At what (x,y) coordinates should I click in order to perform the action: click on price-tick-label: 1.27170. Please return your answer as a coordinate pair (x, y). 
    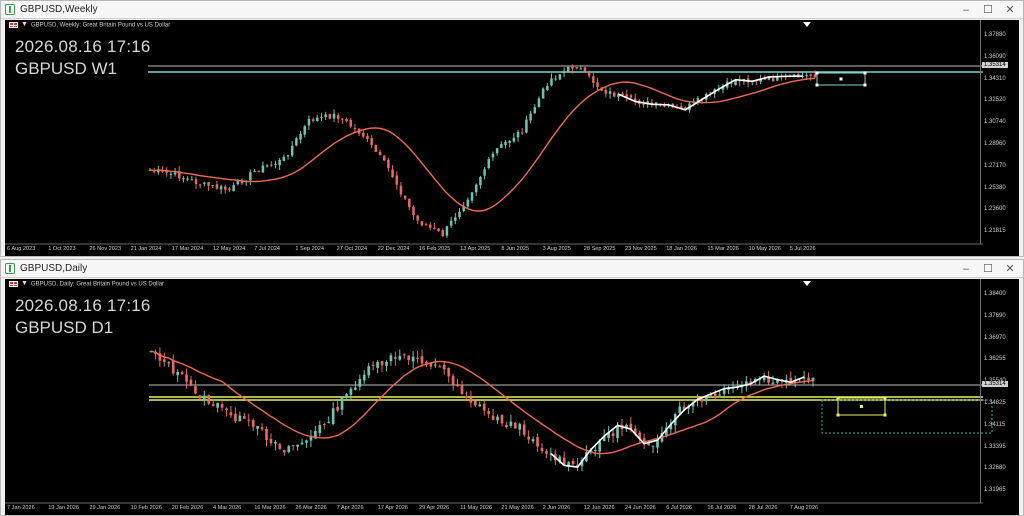
    Looking at the image, I should click on (995, 165).